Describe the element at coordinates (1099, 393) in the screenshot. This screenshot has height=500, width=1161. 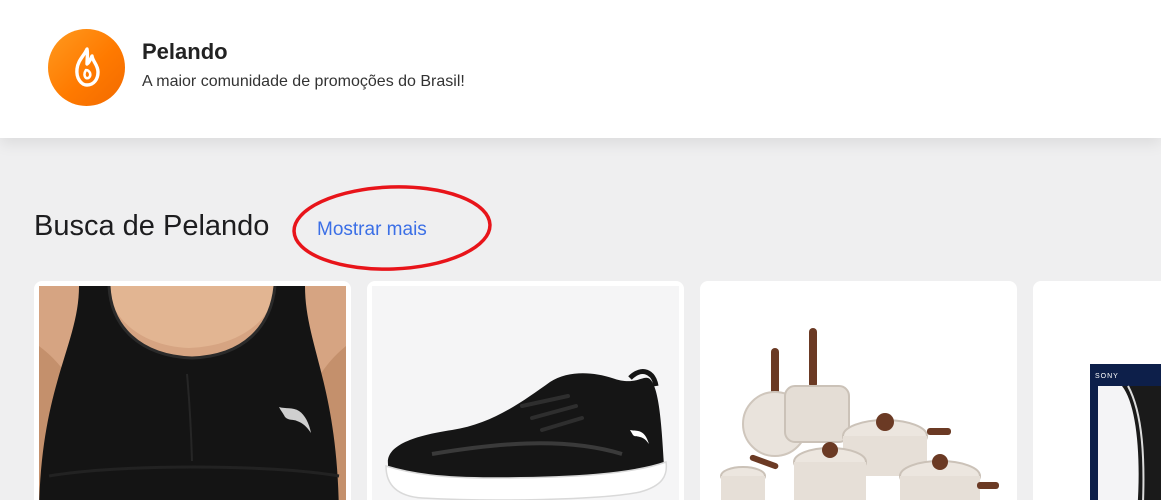
I see `game-console-image: SONY` at that location.